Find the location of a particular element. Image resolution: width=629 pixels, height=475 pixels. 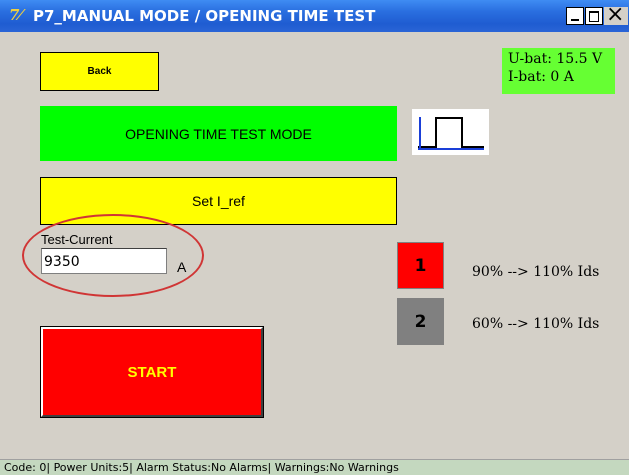

pulse-waveform-icon is located at coordinates (450, 132).